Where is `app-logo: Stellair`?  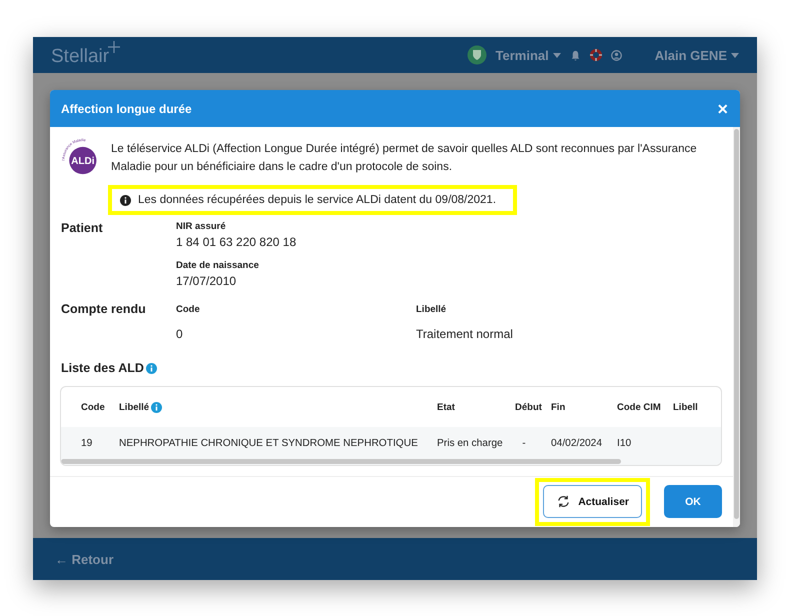 app-logo: Stellair is located at coordinates (85, 55).